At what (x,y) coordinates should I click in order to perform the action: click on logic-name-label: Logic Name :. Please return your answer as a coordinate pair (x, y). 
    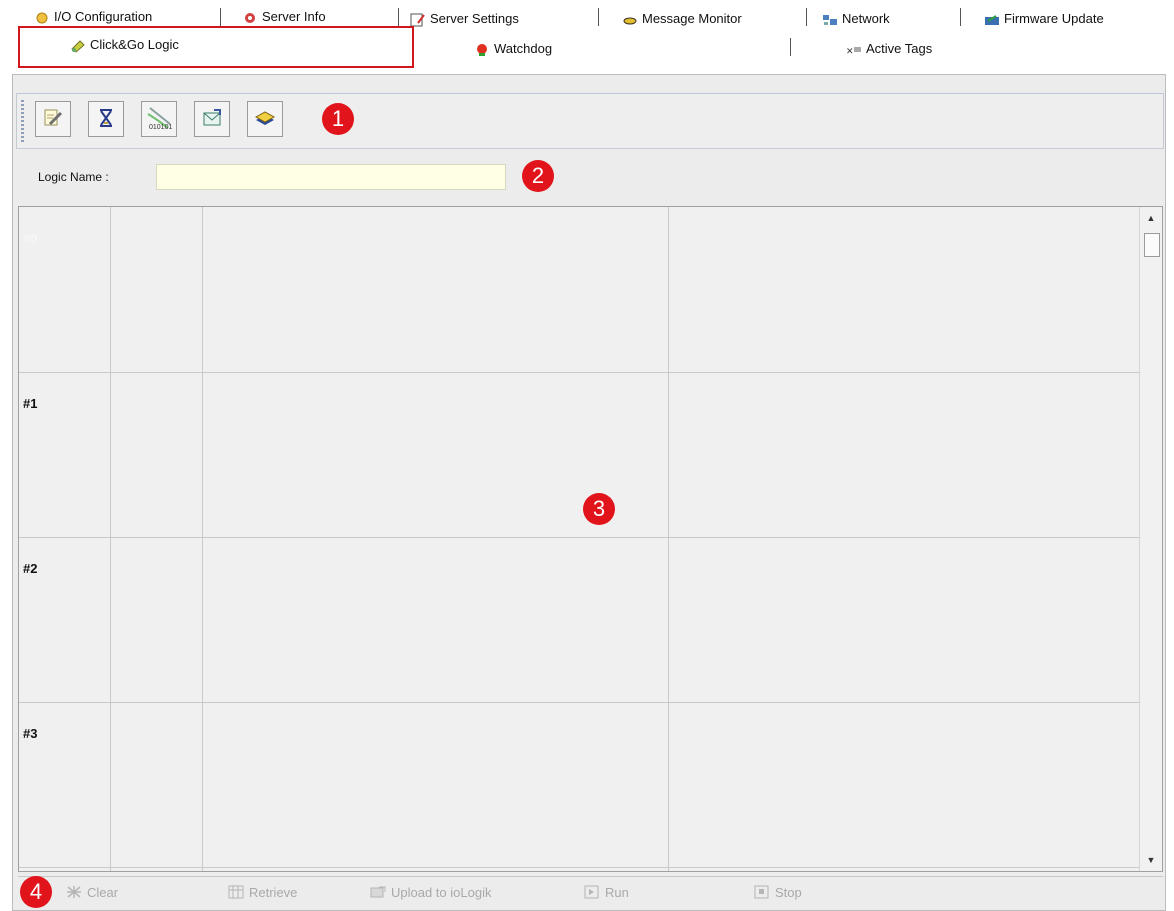
    Looking at the image, I should click on (73, 177).